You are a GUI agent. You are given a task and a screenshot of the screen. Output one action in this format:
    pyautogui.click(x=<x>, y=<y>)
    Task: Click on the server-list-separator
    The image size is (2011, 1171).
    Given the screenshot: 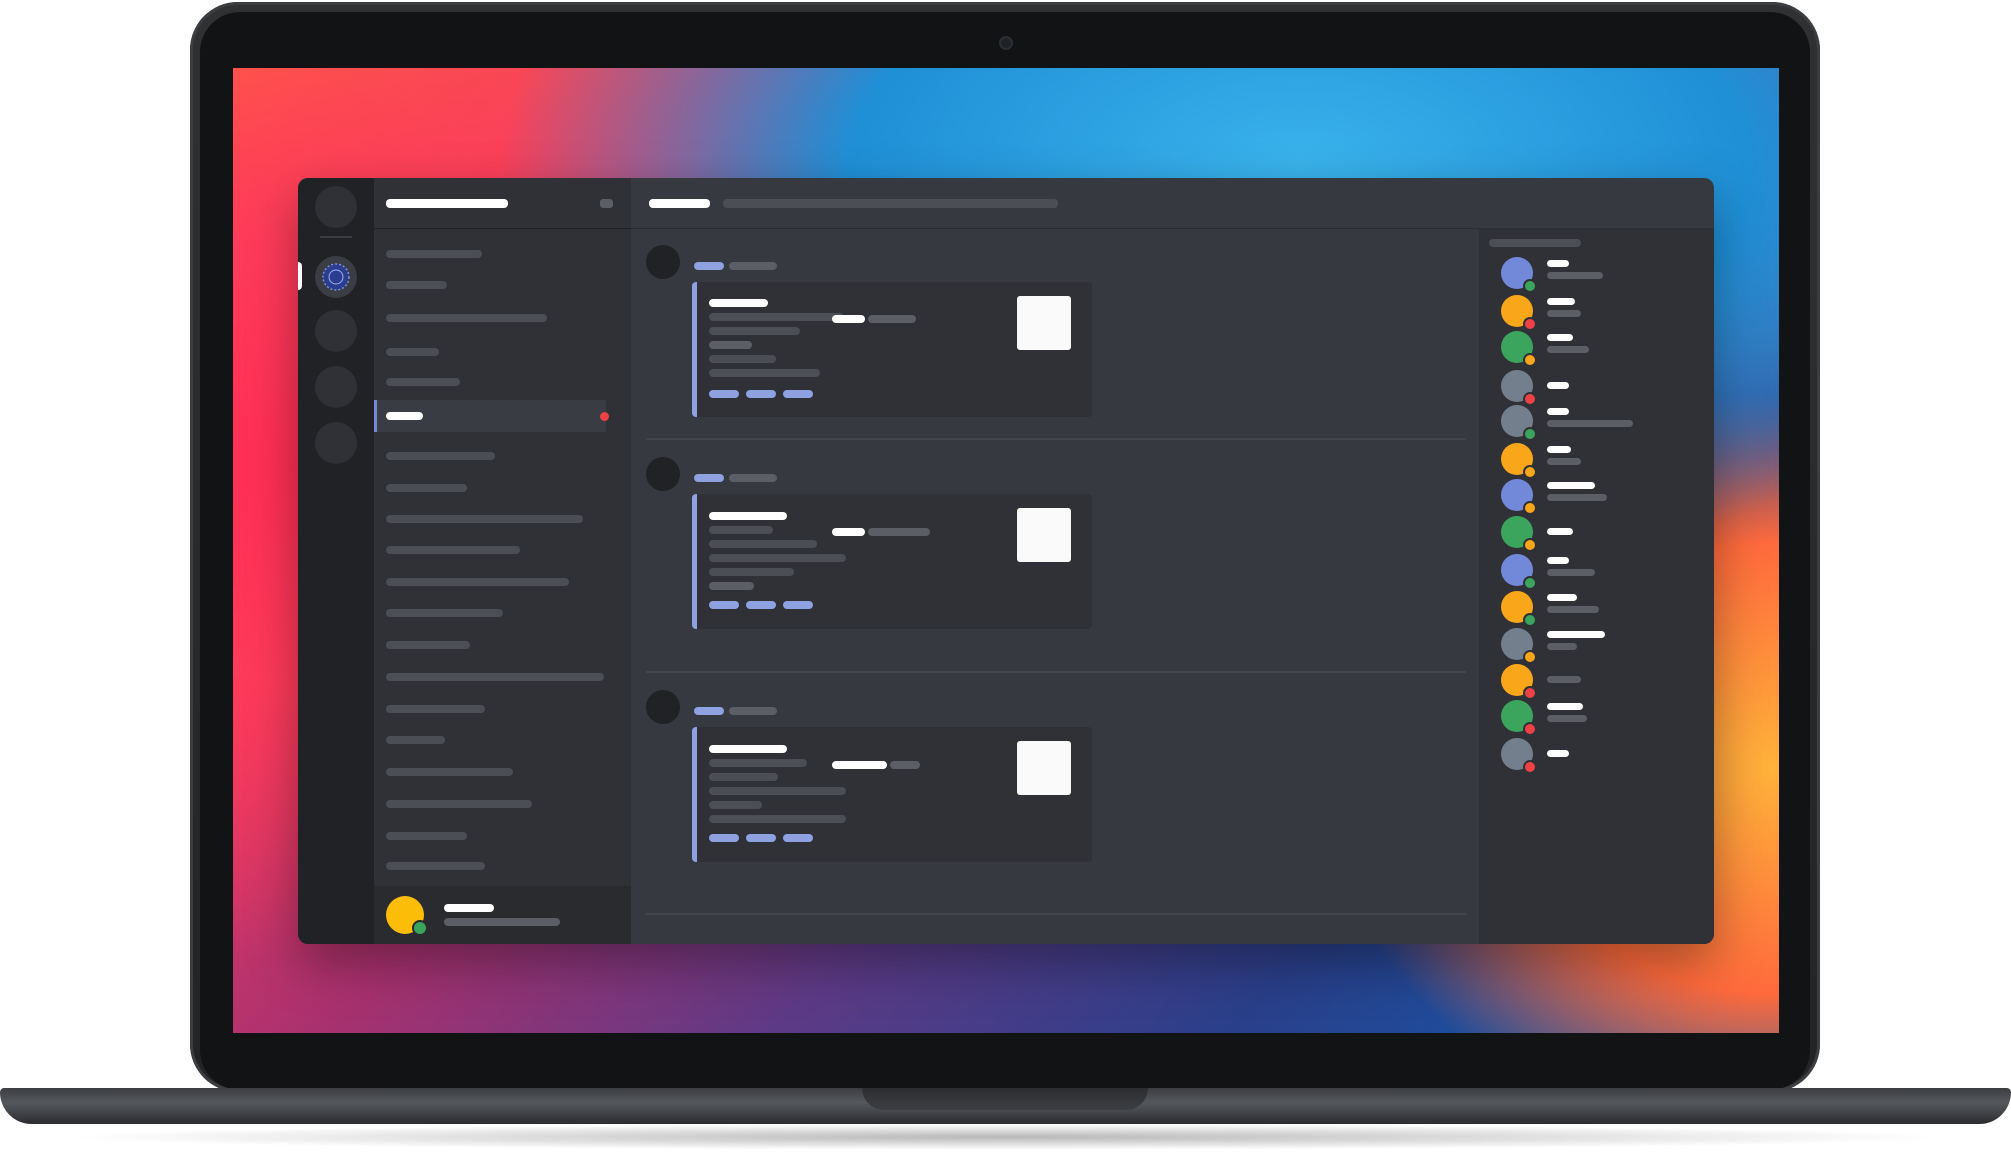 What is the action you would take?
    pyautogui.click(x=336, y=237)
    